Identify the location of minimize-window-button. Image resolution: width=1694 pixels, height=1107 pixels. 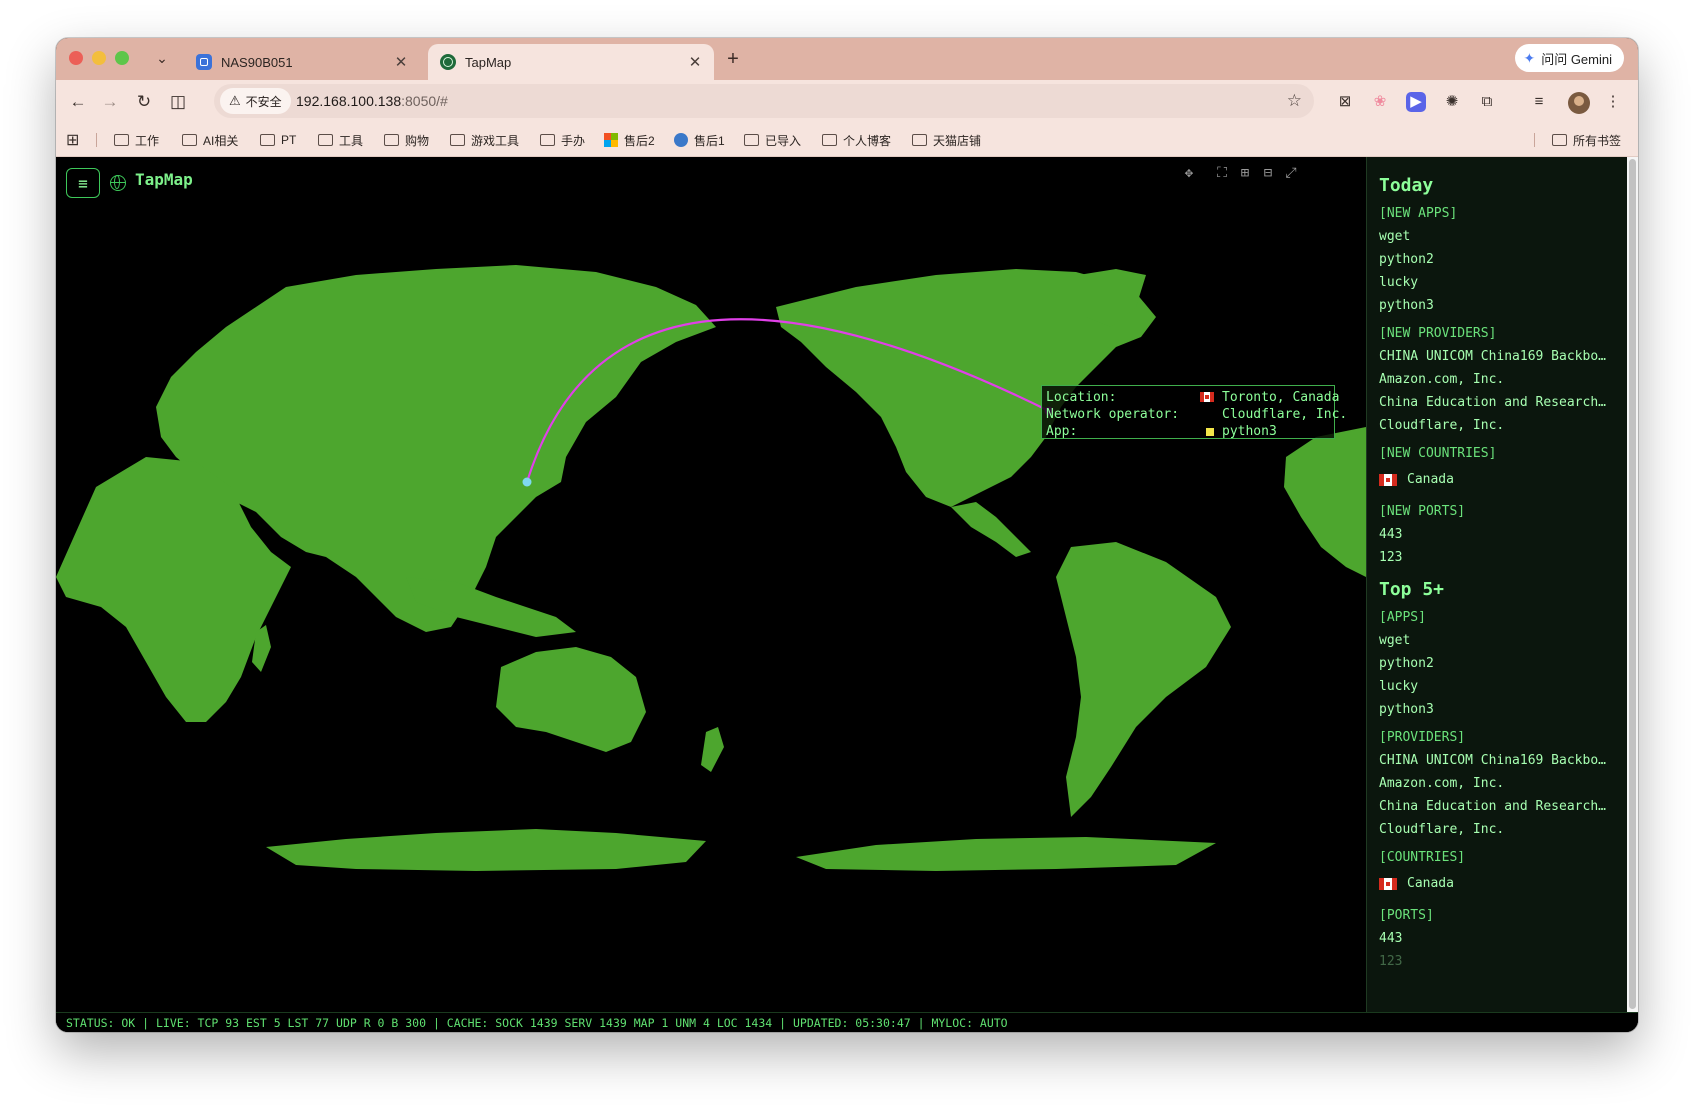
(99, 58).